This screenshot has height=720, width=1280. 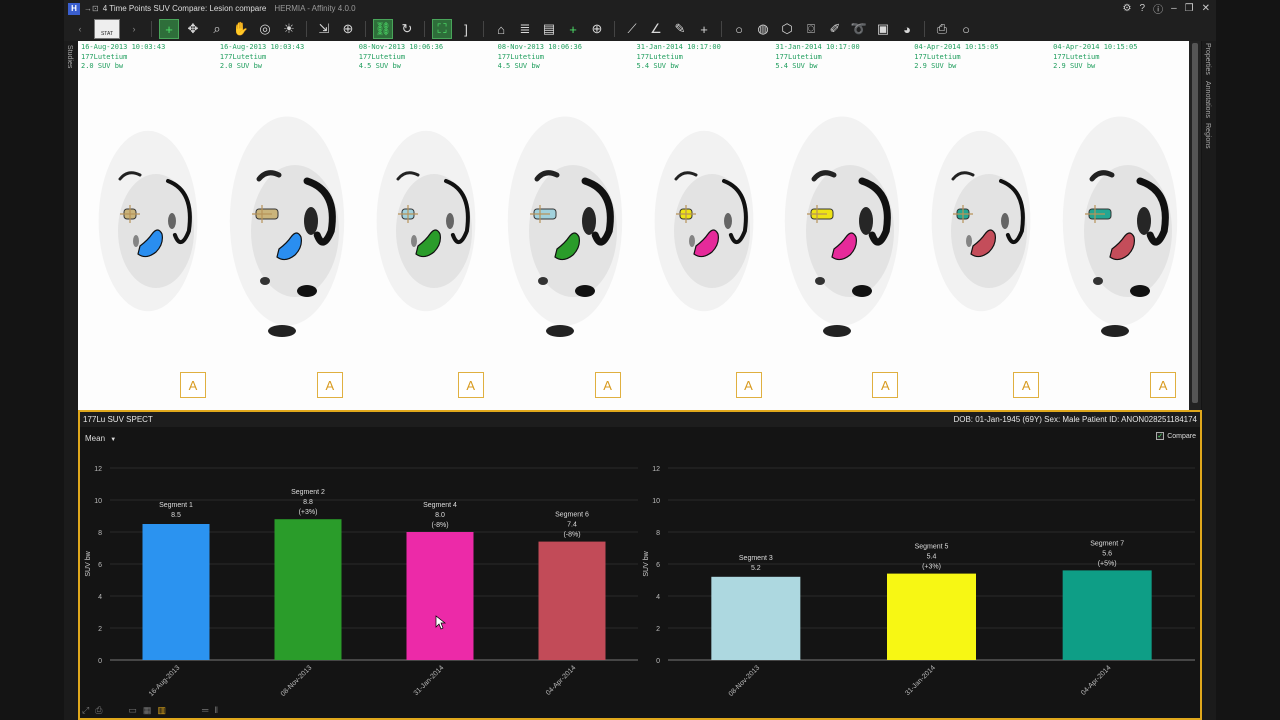 I want to click on x-tick-label: 16-Aug-2013, so click(x=165, y=681).